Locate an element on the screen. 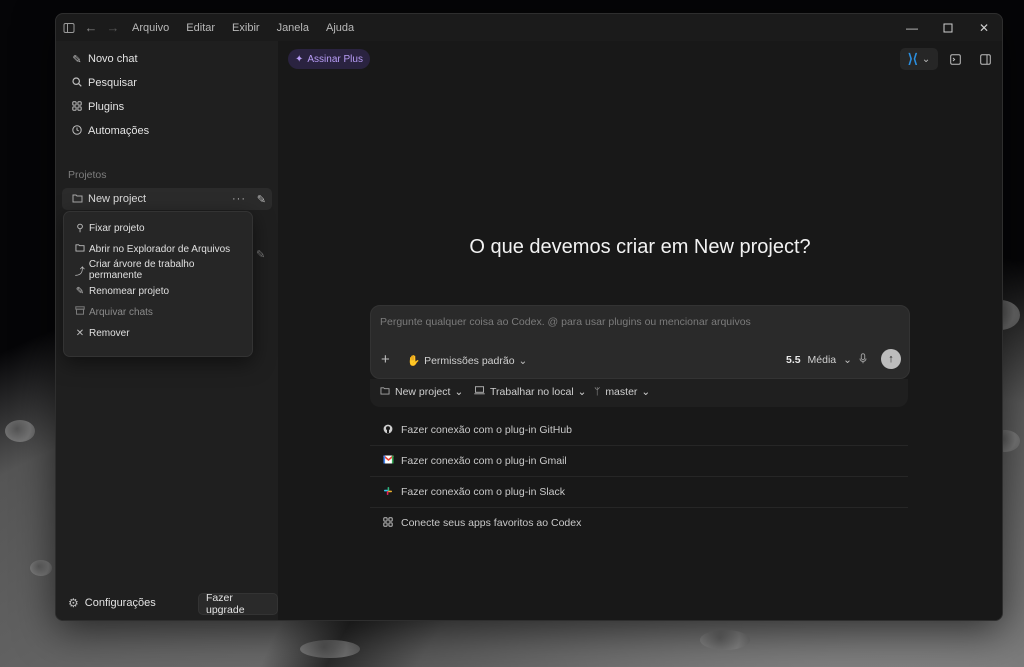 Image resolution: width=1024 pixels, height=667 pixels. close-icon: ✕ is located at coordinates (80, 333).